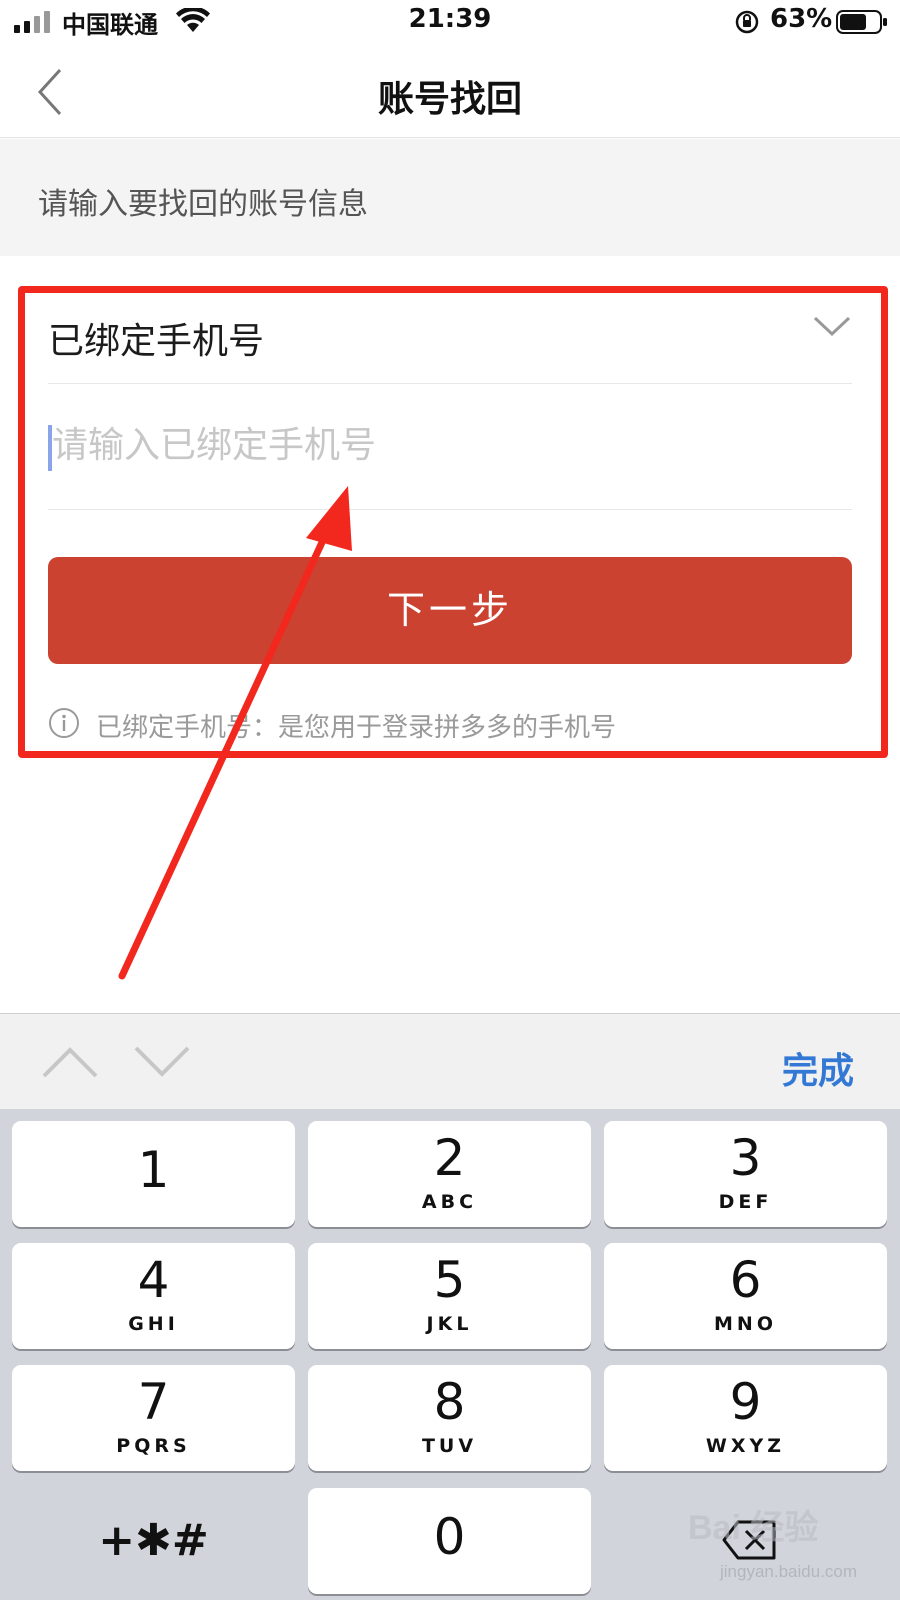 This screenshot has height=1600, width=900. What do you see at coordinates (449, 1537) in the screenshot?
I see `key-digit: 0` at bounding box center [449, 1537].